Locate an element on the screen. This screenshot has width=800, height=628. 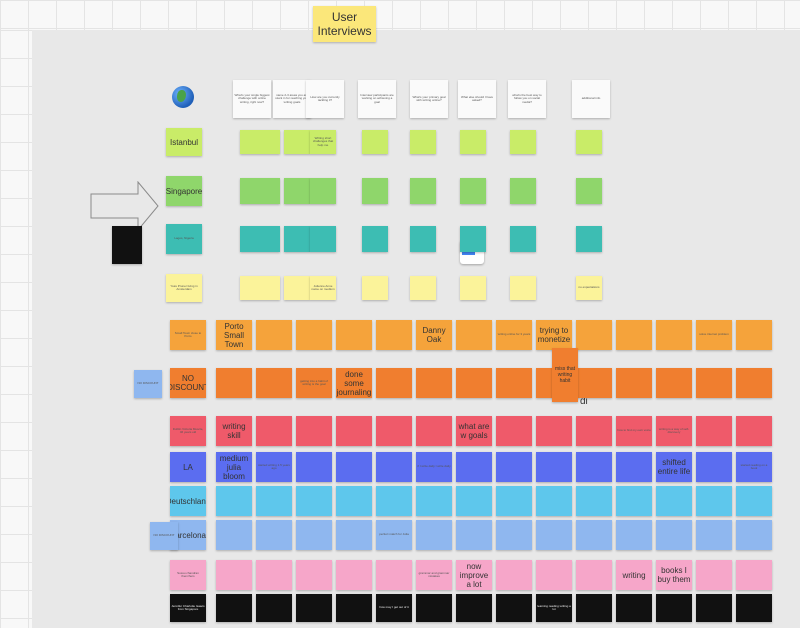
sticky-note: now improve a lot is located at coordinates (474, 575).